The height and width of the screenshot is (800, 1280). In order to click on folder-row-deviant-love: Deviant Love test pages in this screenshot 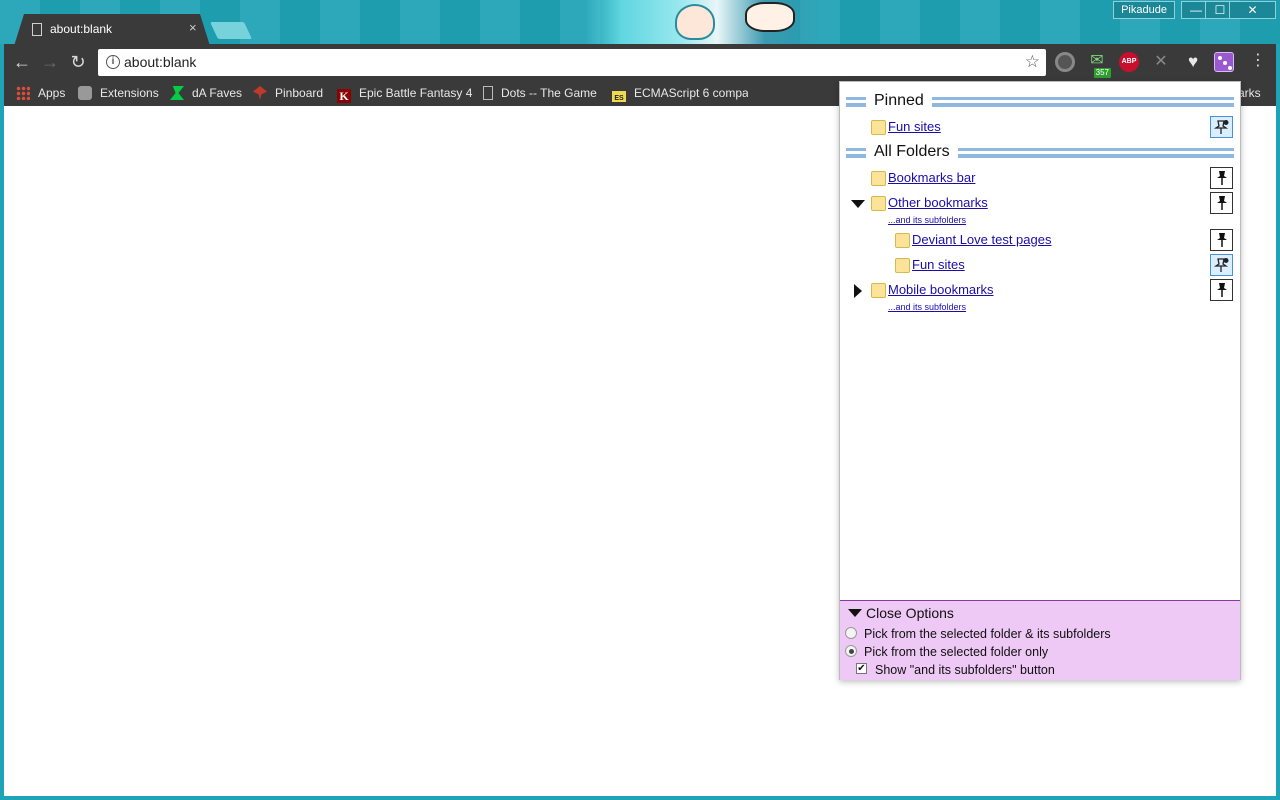, I will do `click(1040, 240)`.